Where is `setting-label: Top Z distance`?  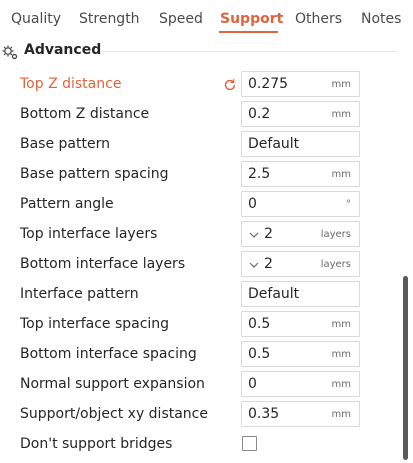 setting-label: Top Z distance is located at coordinates (71, 84).